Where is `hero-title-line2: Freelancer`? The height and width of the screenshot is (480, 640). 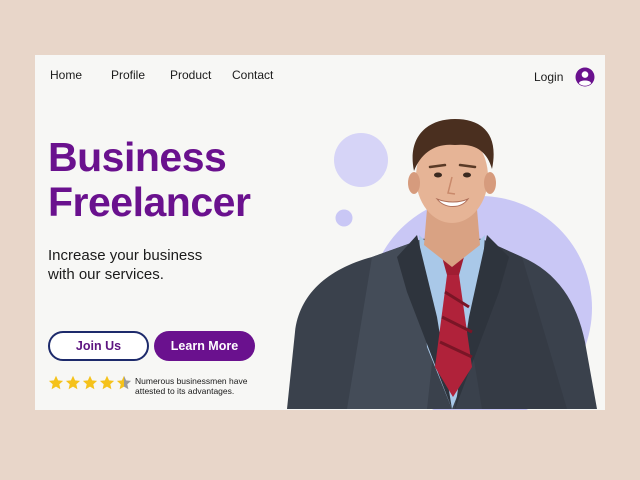
hero-title-line2: Freelancer is located at coordinates (149, 202).